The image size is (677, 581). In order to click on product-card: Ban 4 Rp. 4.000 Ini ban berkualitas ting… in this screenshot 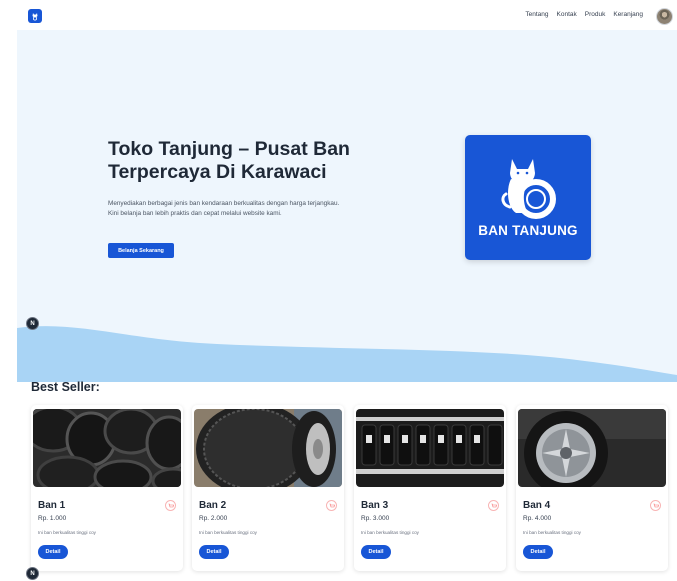, I will do `click(592, 488)`.